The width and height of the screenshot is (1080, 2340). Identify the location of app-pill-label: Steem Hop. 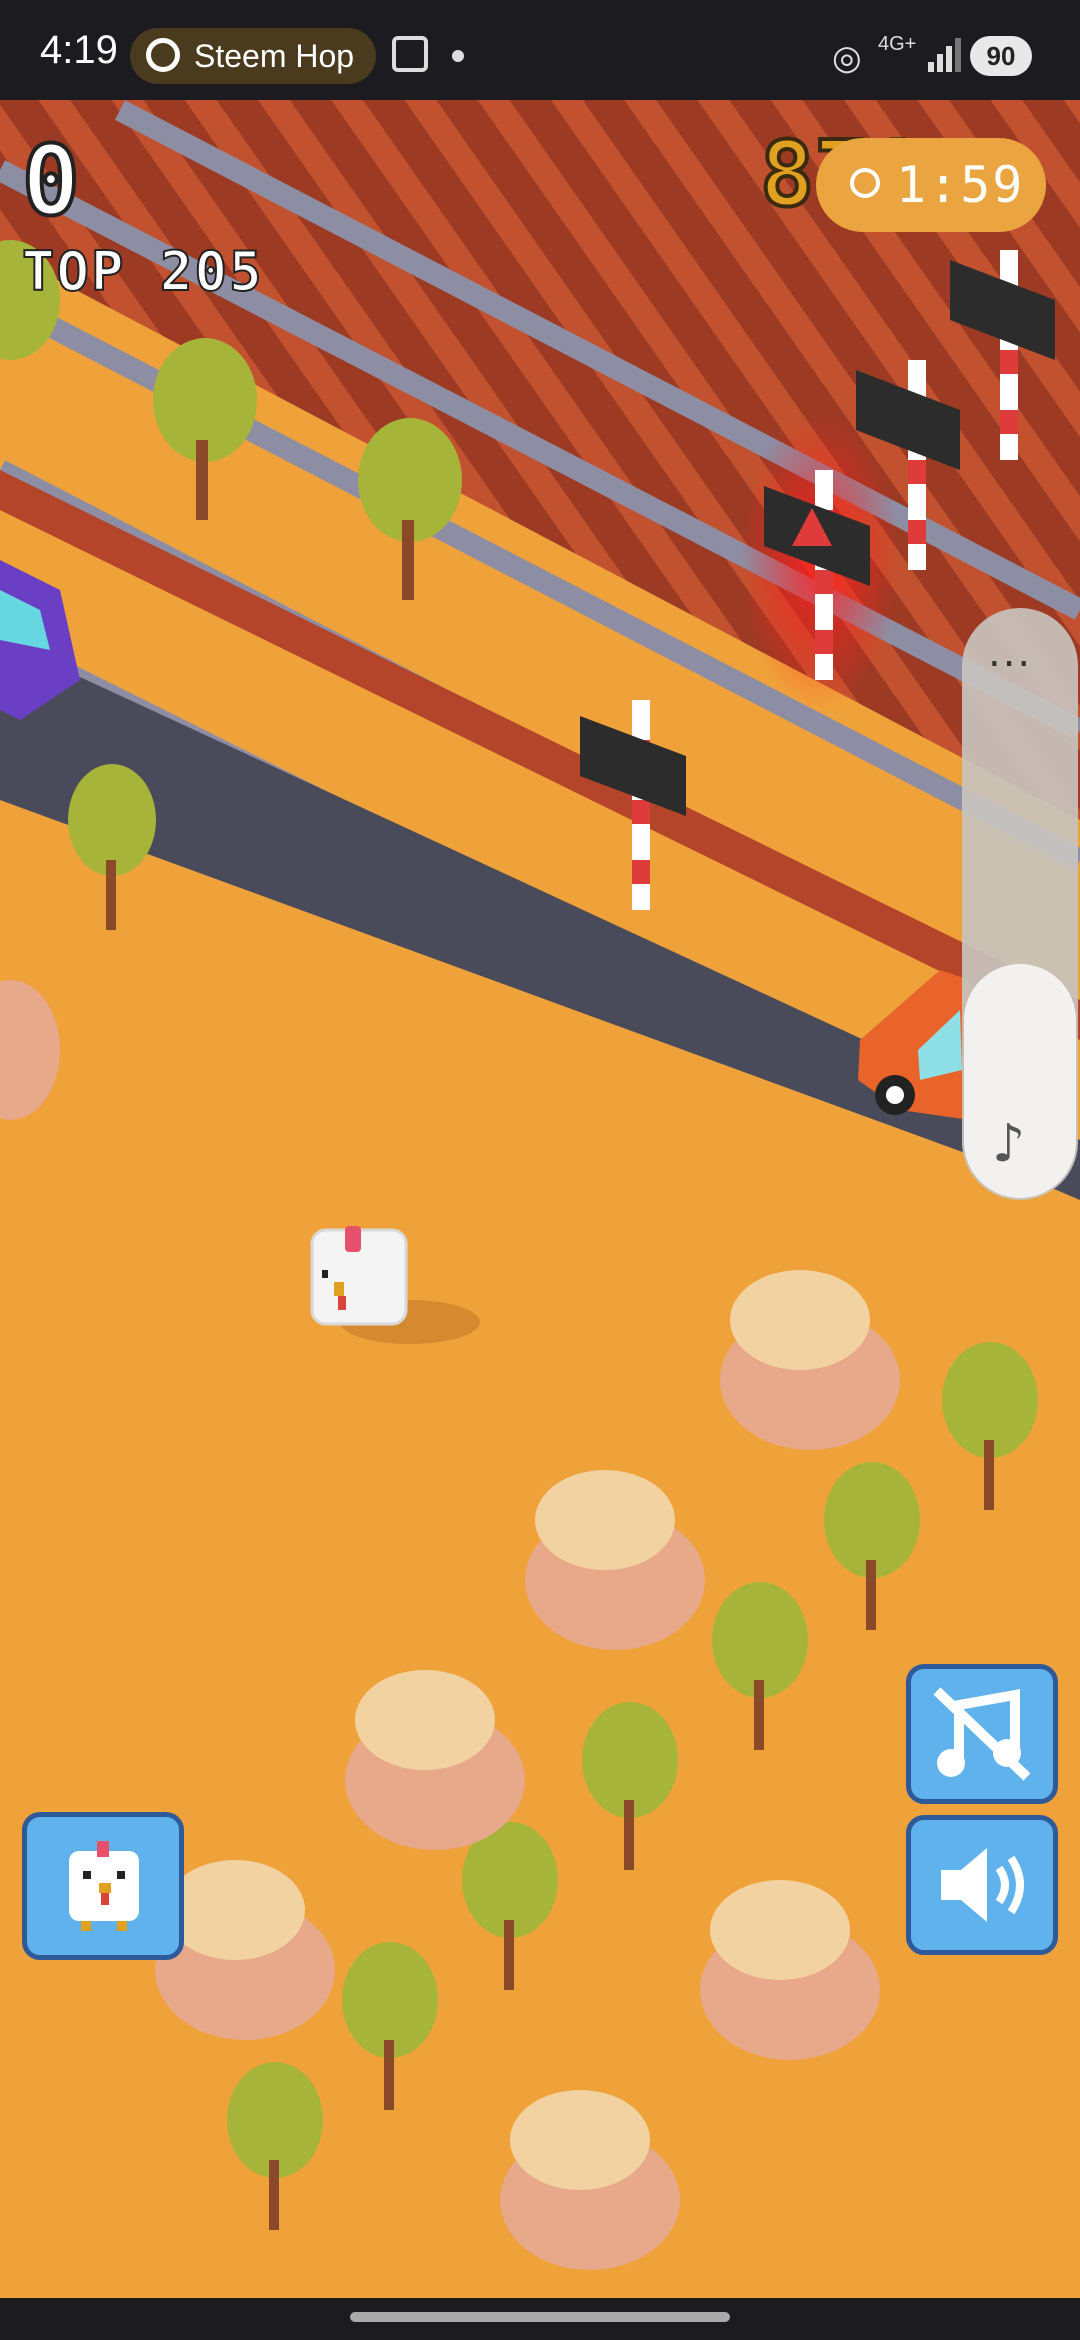
(274, 56).